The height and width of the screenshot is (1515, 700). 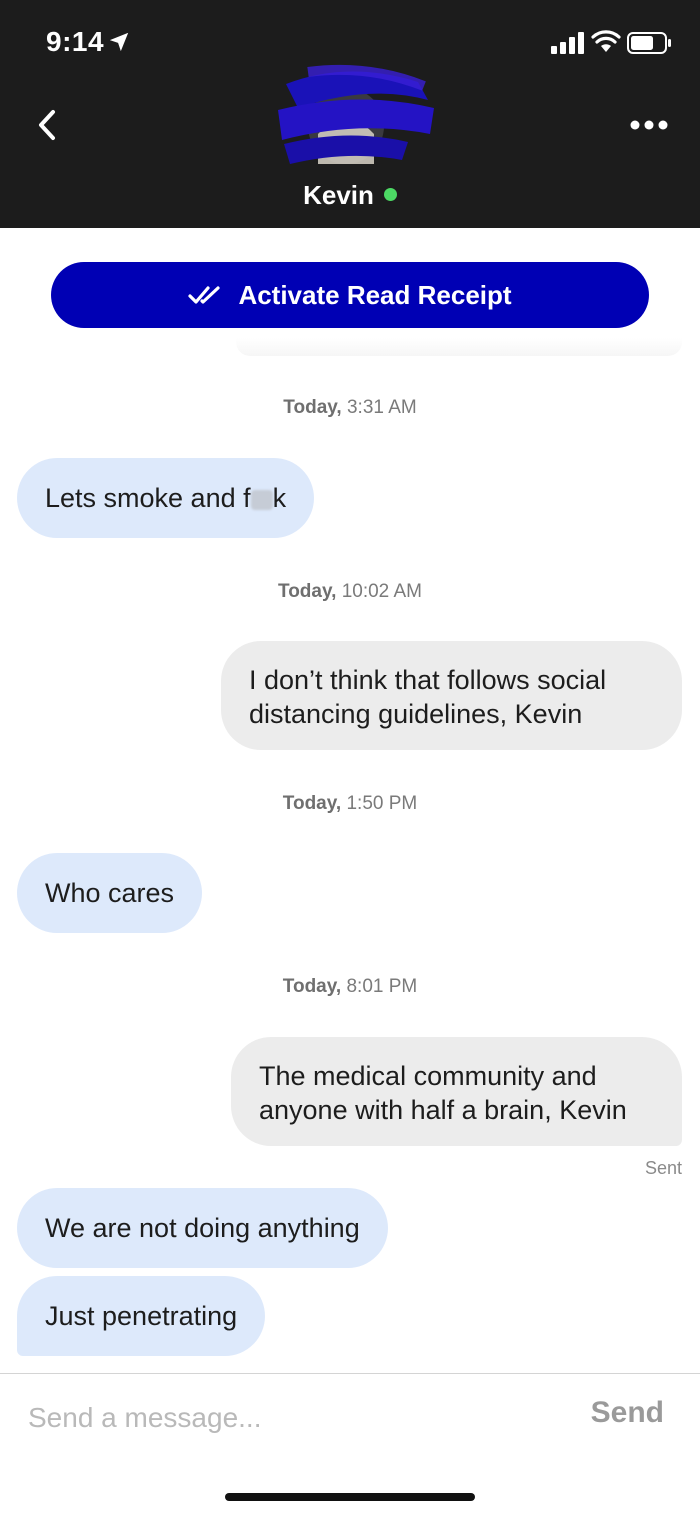 I want to click on divider, so click(x=459, y=347).